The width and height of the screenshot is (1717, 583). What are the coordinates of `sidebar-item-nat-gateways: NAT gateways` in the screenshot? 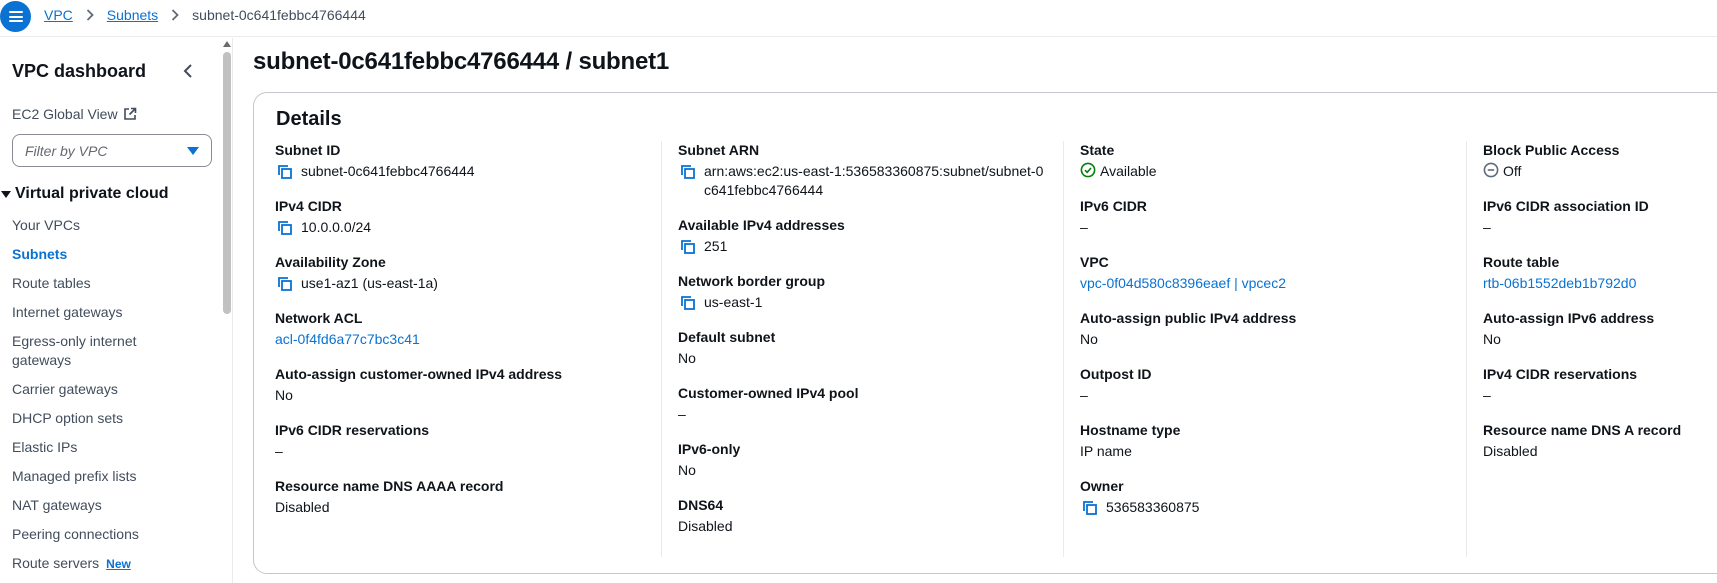 It's located at (114, 505).